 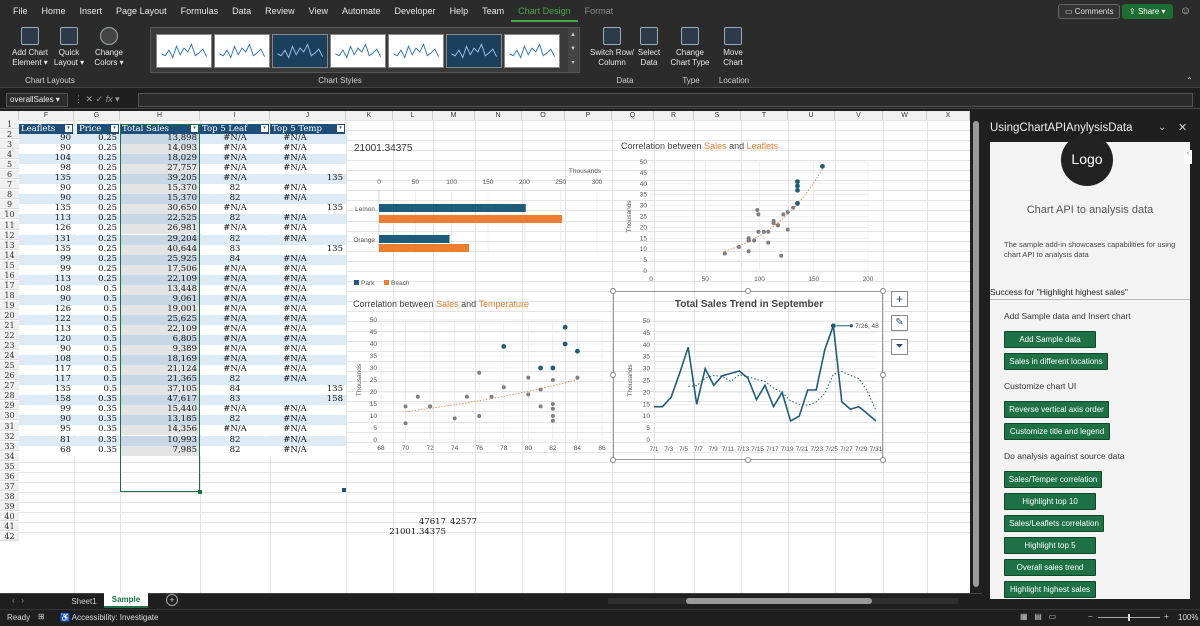 What do you see at coordinates (9, 436) in the screenshot?
I see `row-header: 32` at bounding box center [9, 436].